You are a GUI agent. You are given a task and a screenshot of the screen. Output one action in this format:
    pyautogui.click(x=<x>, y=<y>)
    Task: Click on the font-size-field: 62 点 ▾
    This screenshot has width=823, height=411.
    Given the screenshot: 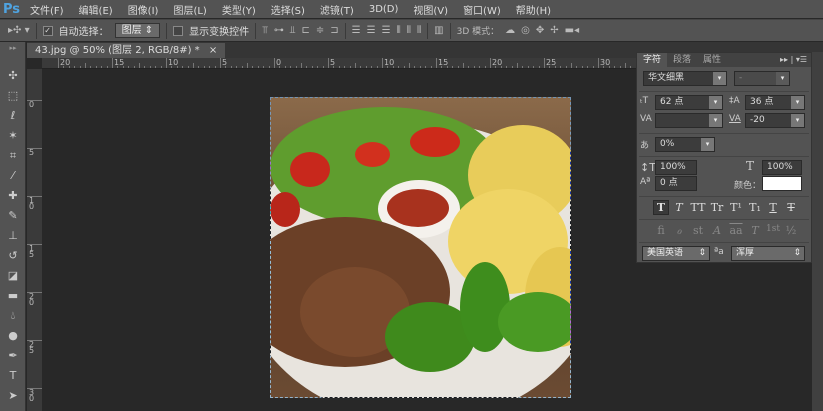 What is the action you would take?
    pyautogui.click(x=689, y=102)
    